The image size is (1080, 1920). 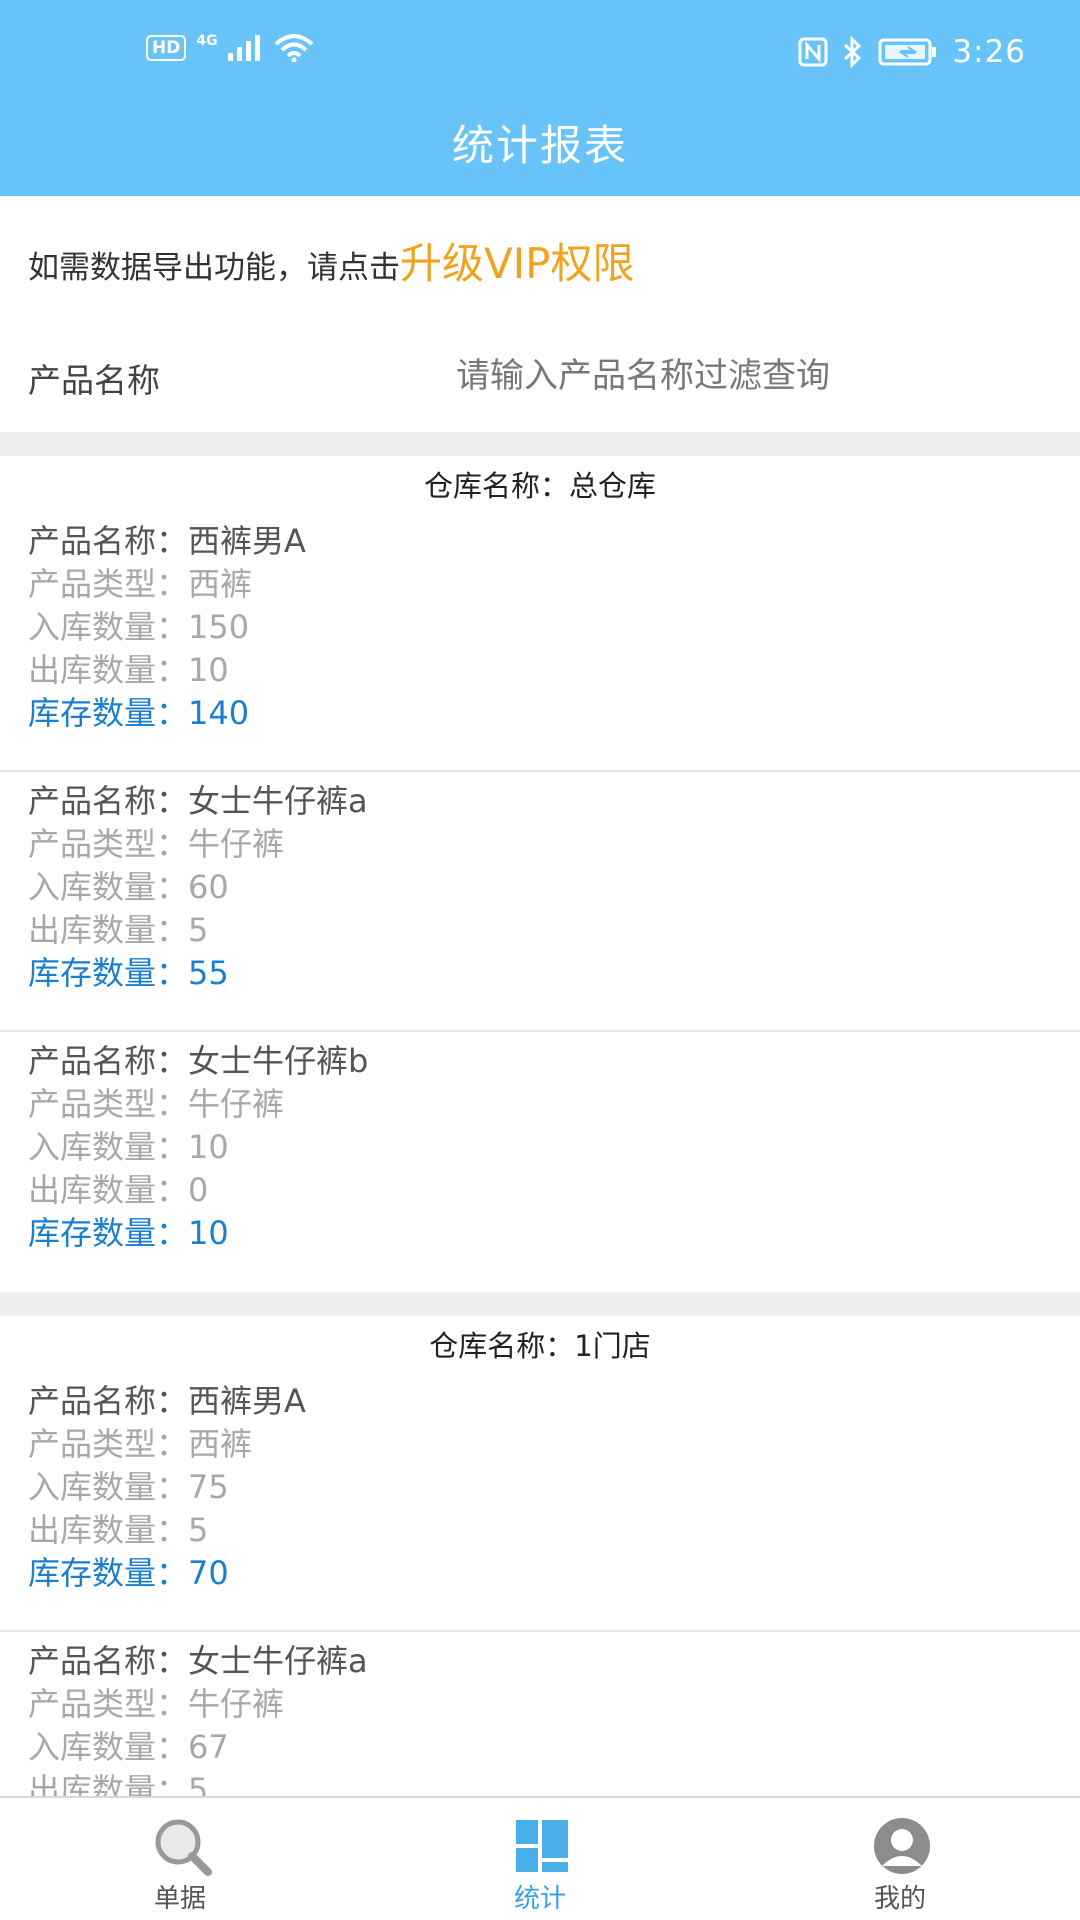 What do you see at coordinates (94, 380) in the screenshot?
I see `filter-label: 产品名称` at bounding box center [94, 380].